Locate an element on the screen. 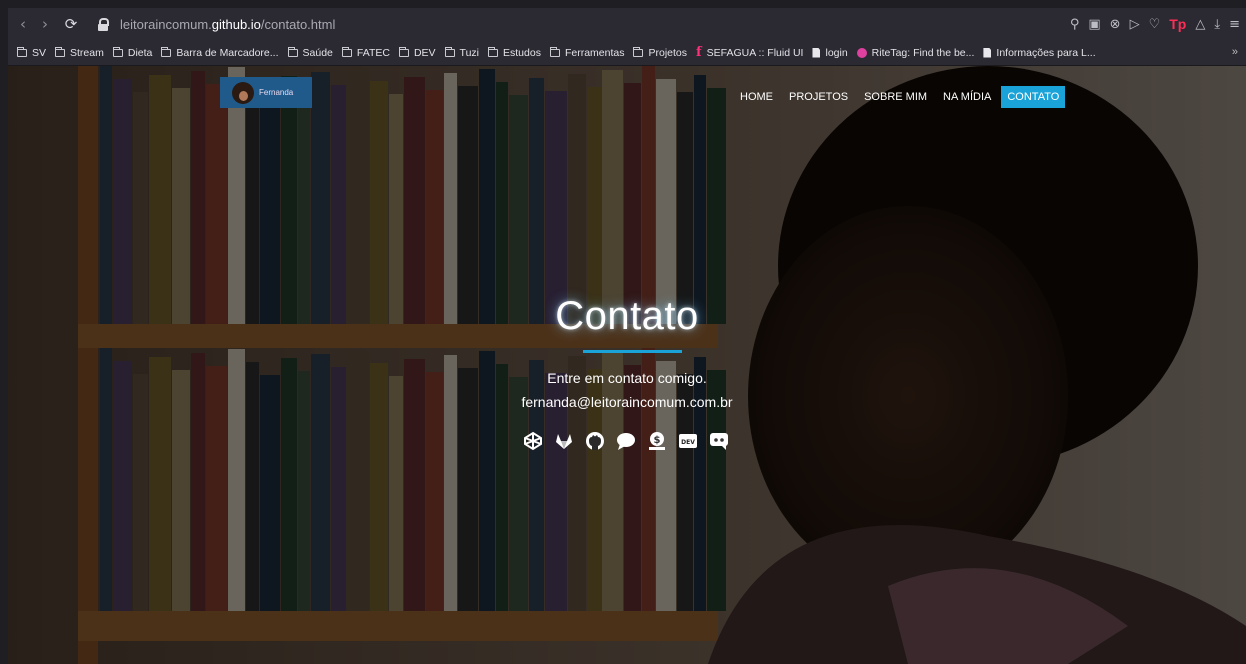 The image size is (1246, 664). bookmark-label: FATEC is located at coordinates (373, 52).